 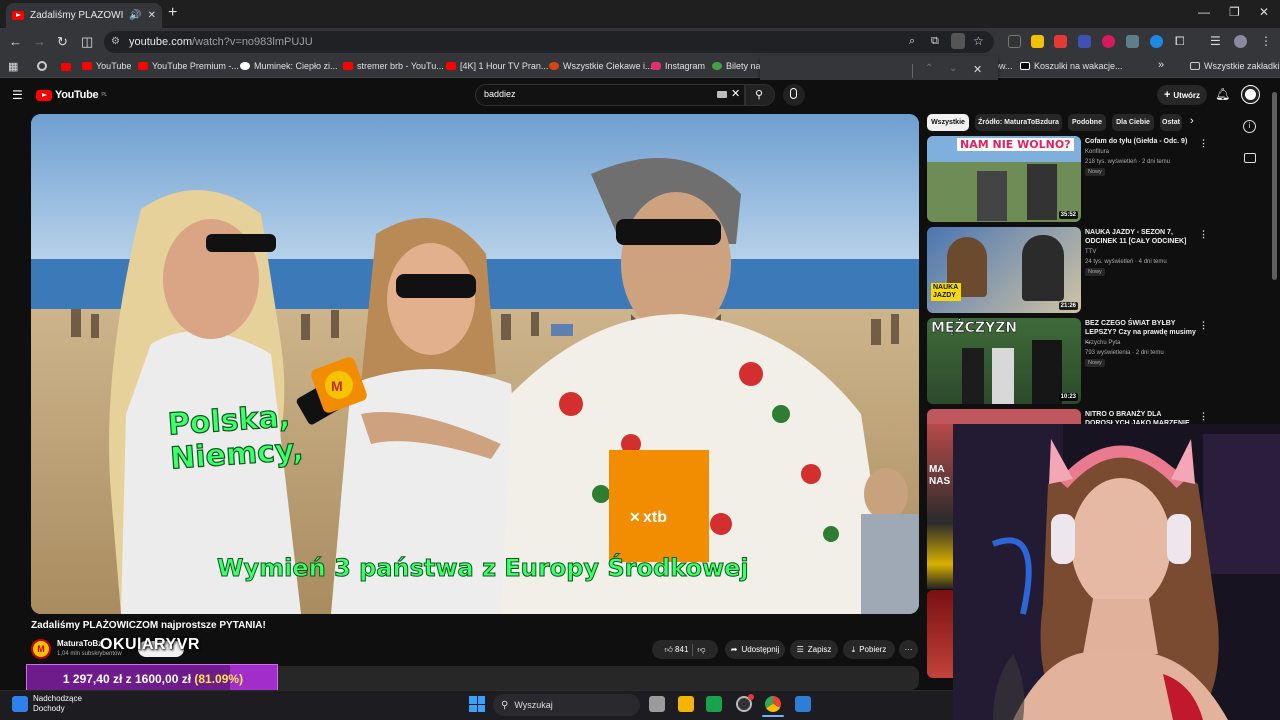 I want to click on keyboard-icon, so click(x=722, y=94).